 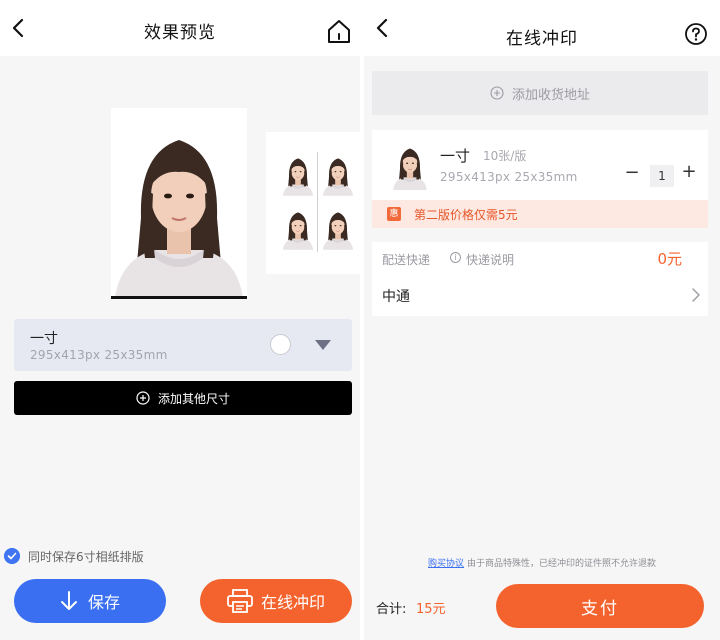 I want to click on page-title: 效果预览, so click(x=180, y=33).